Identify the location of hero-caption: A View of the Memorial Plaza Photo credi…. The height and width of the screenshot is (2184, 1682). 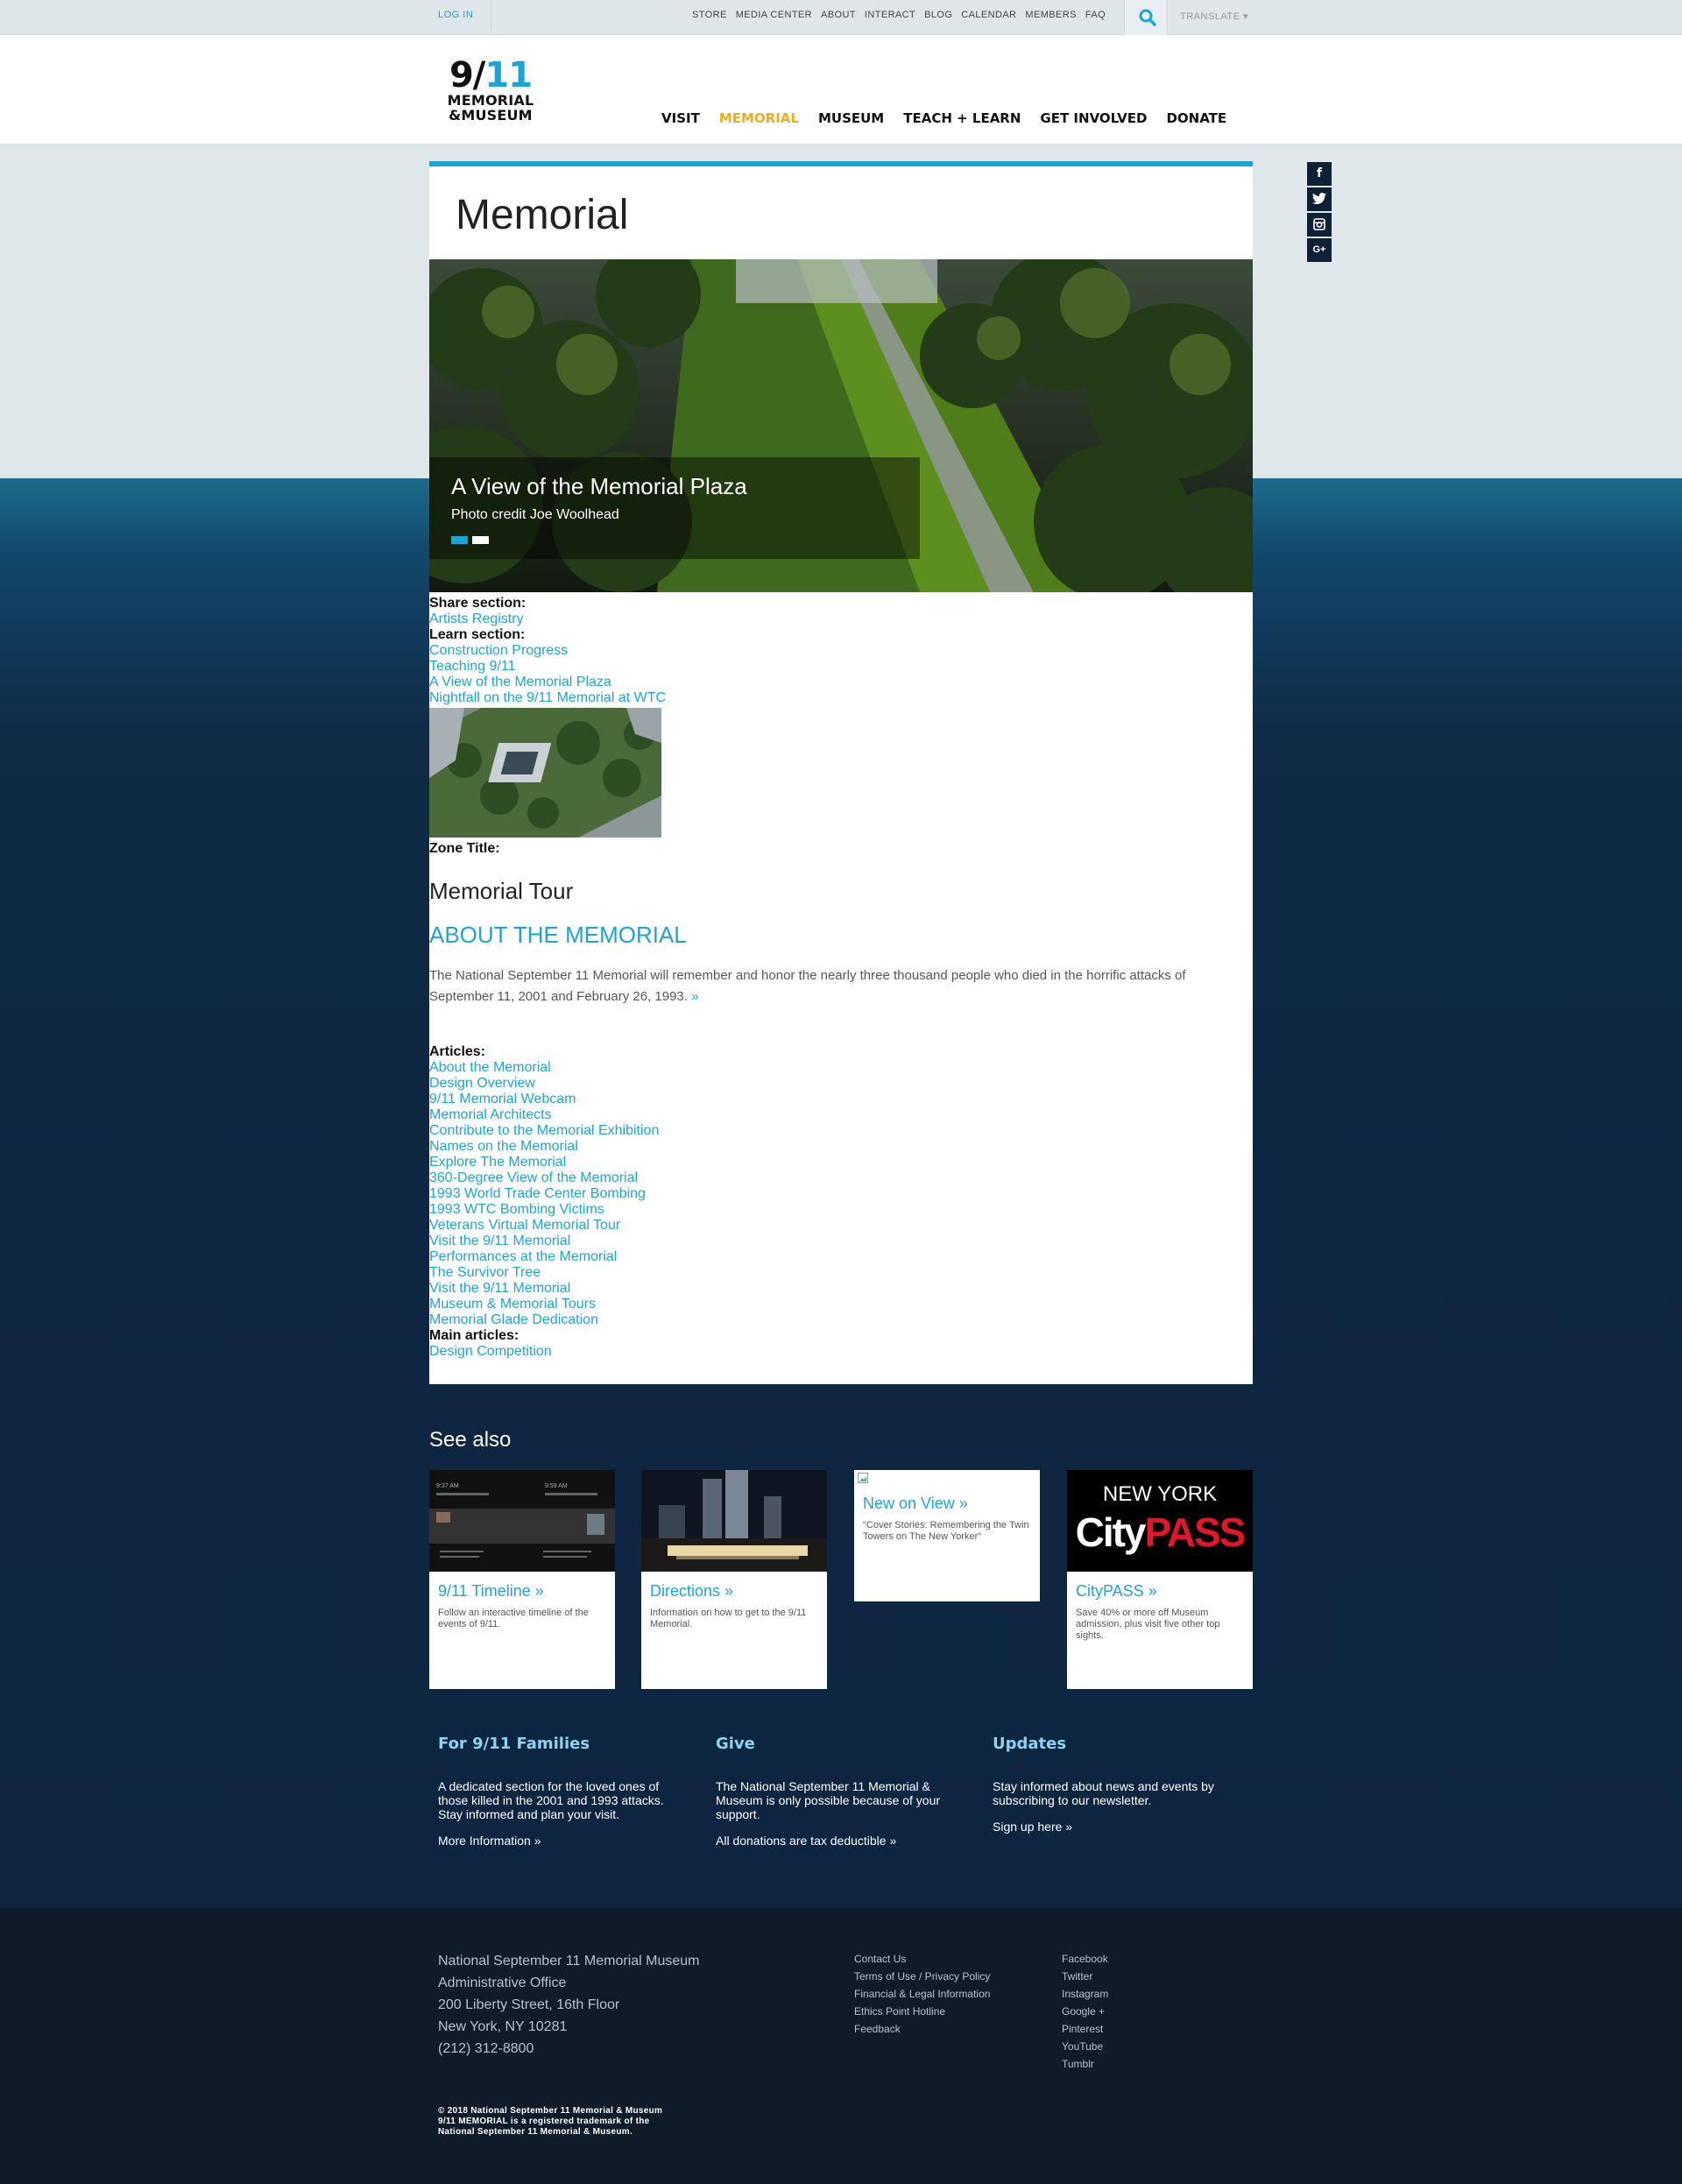
(674, 508).